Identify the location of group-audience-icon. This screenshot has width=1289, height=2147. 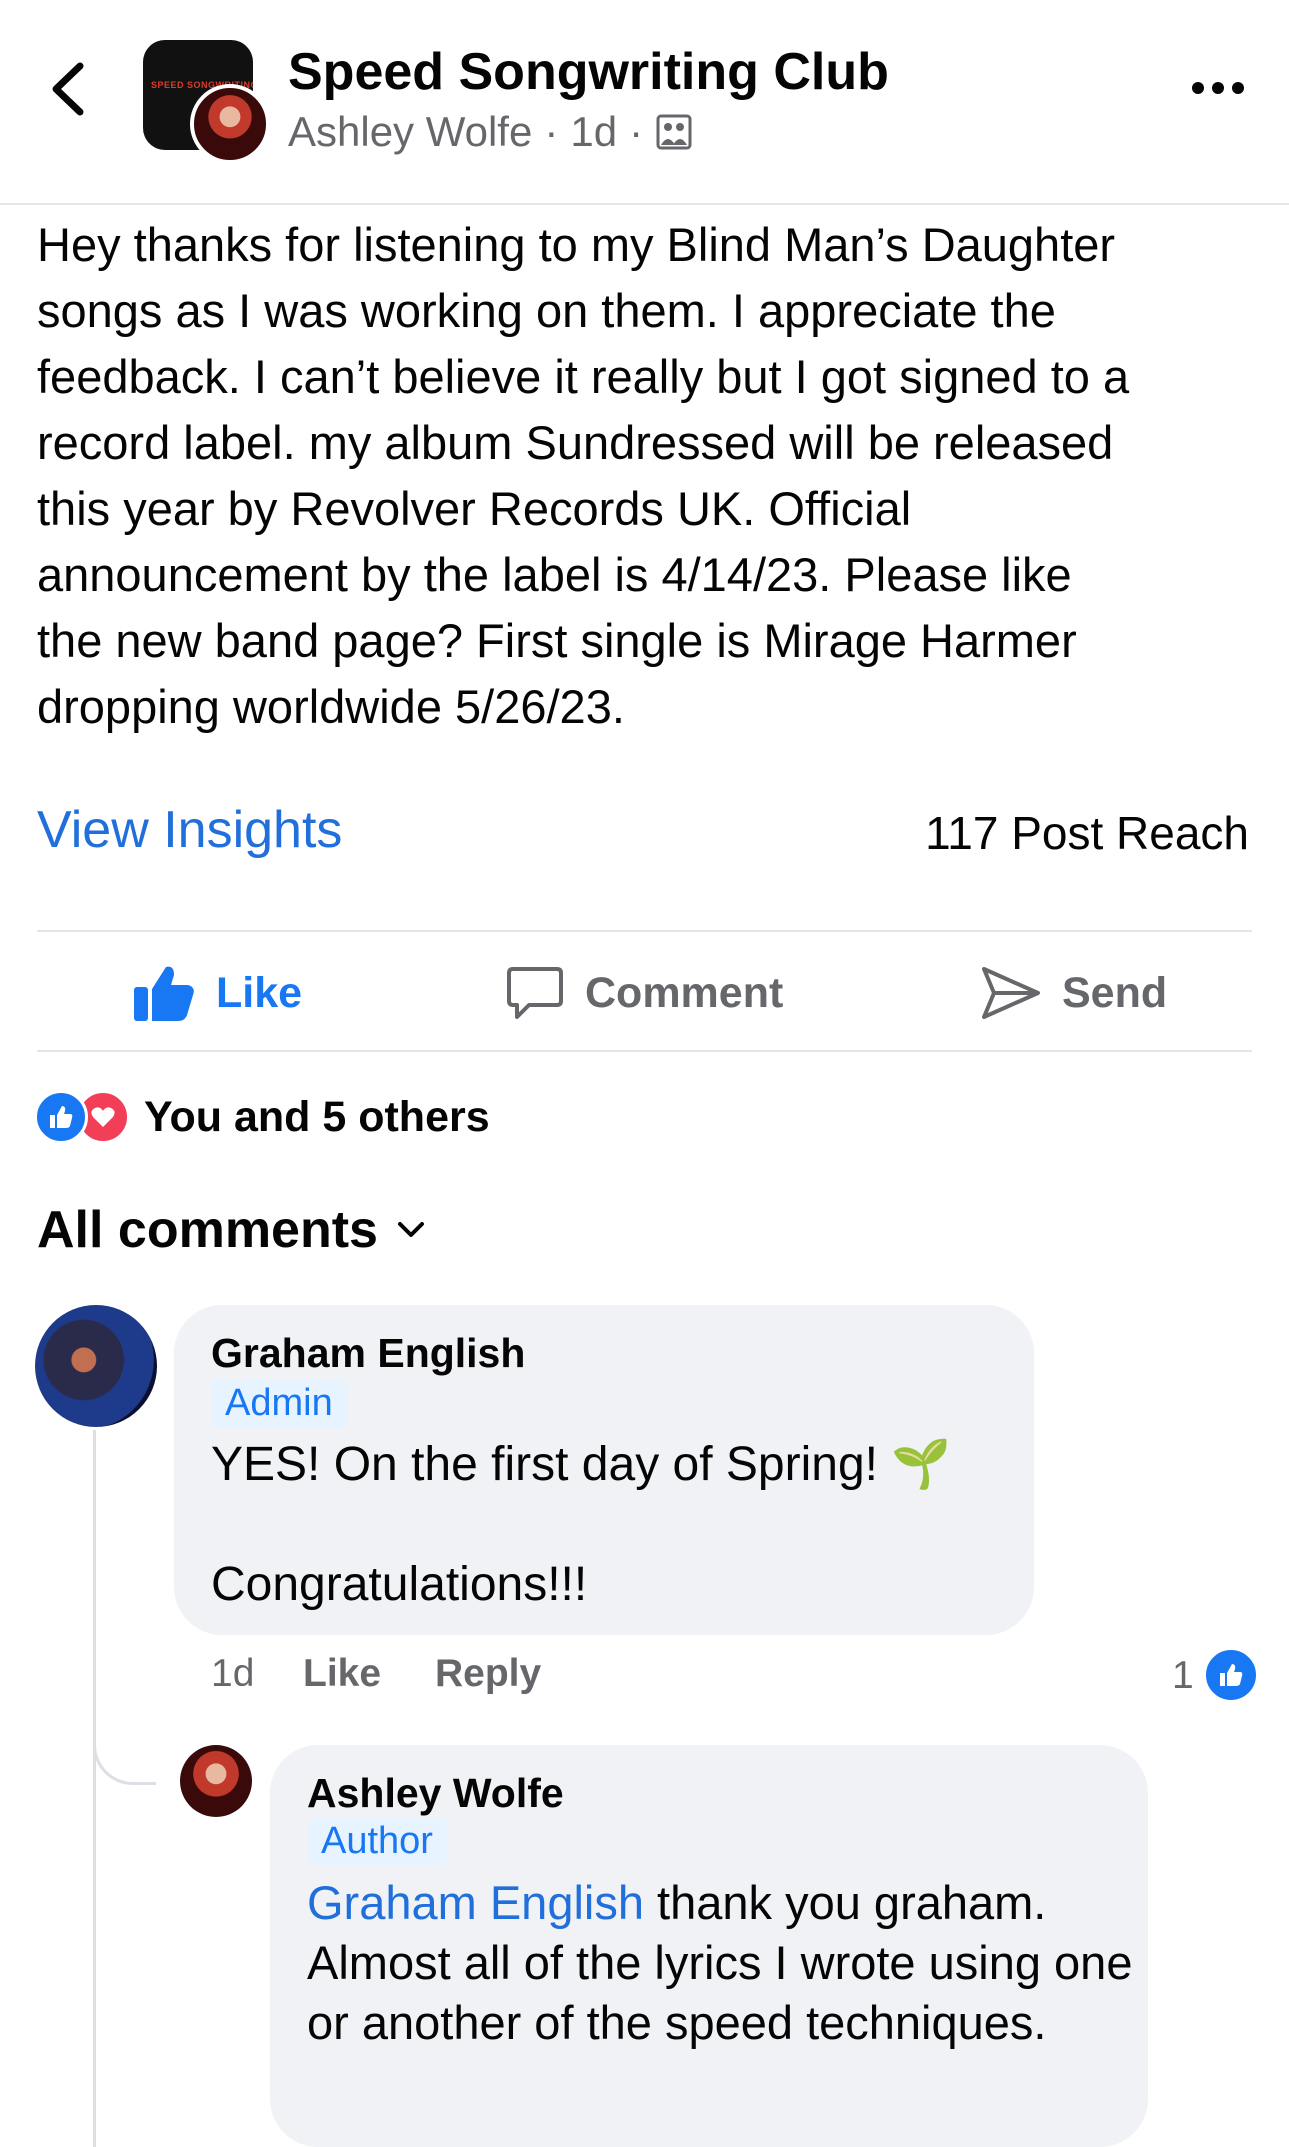
(674, 132).